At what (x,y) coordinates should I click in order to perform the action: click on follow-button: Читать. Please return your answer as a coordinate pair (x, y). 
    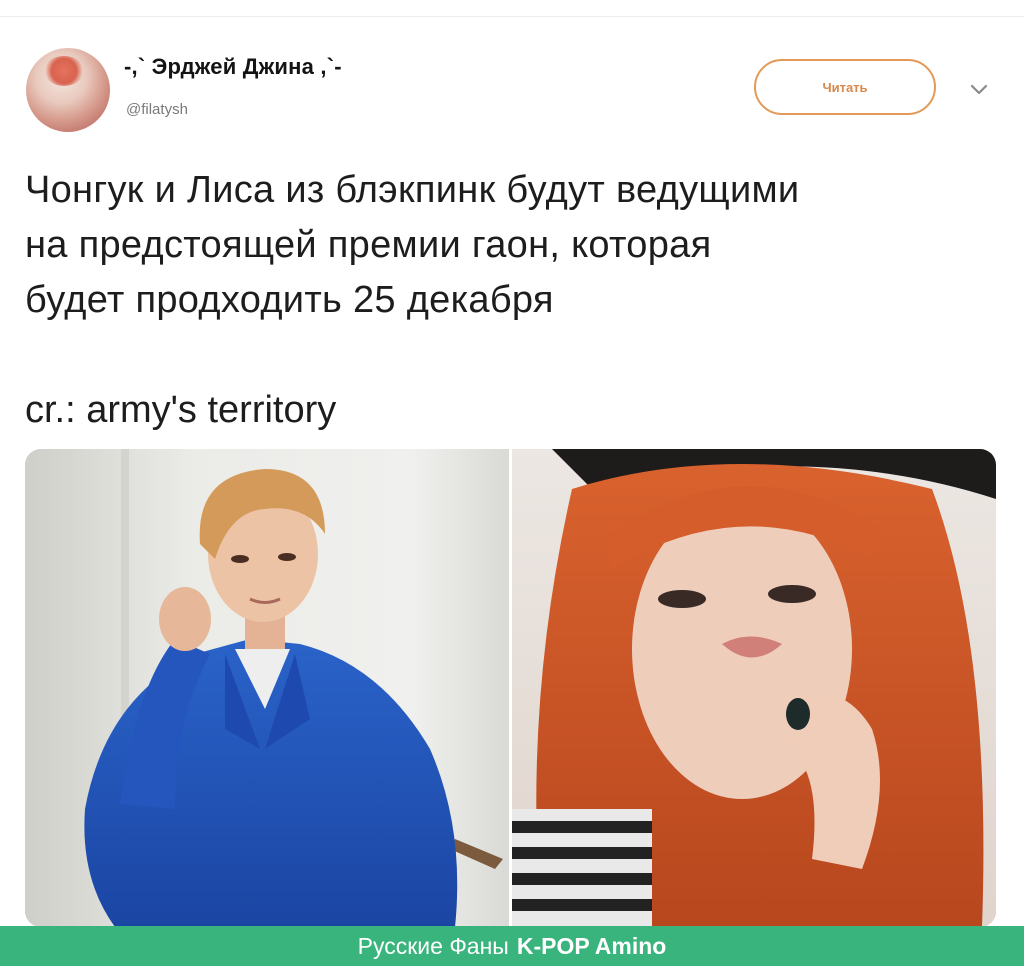
    Looking at the image, I should click on (845, 87).